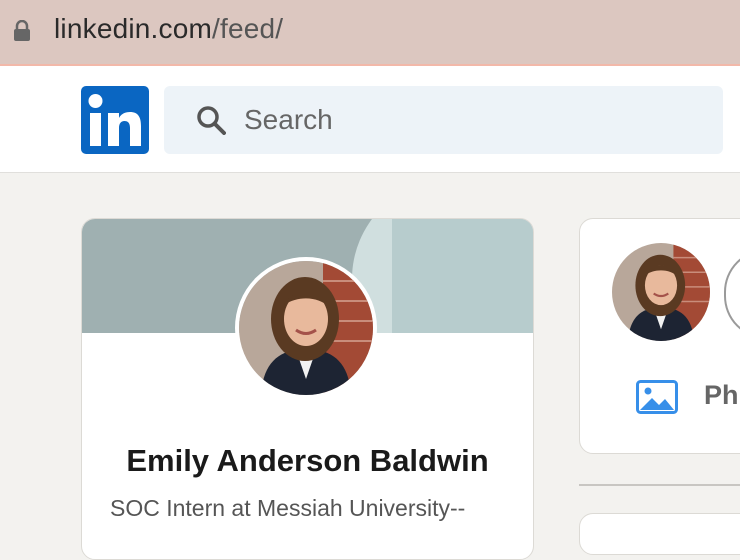 The image size is (740, 560). I want to click on profile-avatar, so click(306, 328).